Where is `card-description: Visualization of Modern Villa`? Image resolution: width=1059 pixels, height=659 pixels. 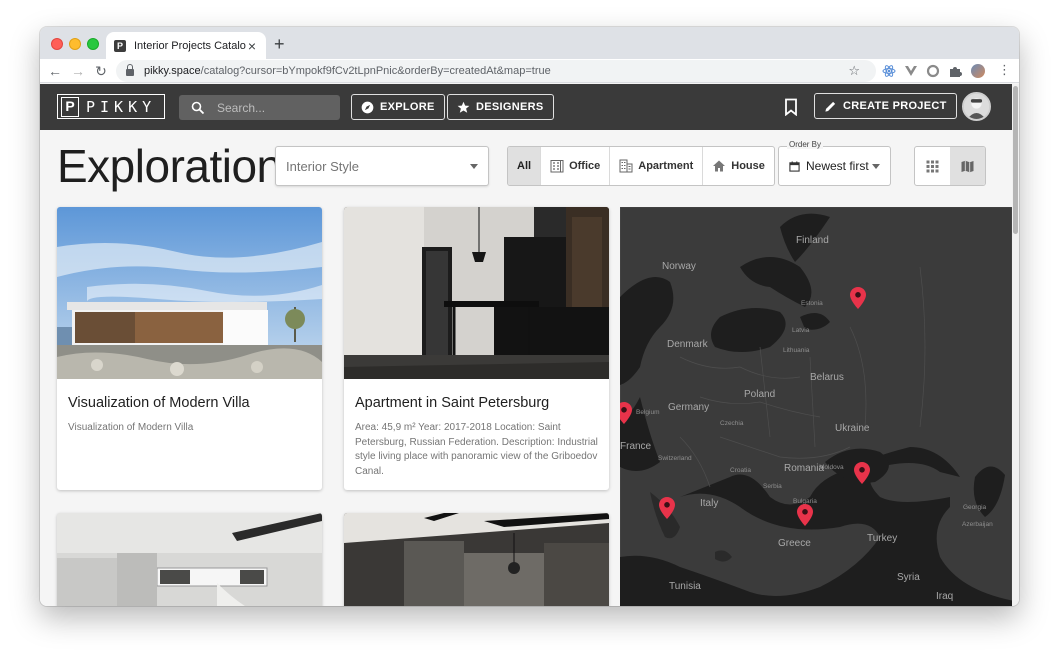 card-description: Visualization of Modern Villa is located at coordinates (131, 427).